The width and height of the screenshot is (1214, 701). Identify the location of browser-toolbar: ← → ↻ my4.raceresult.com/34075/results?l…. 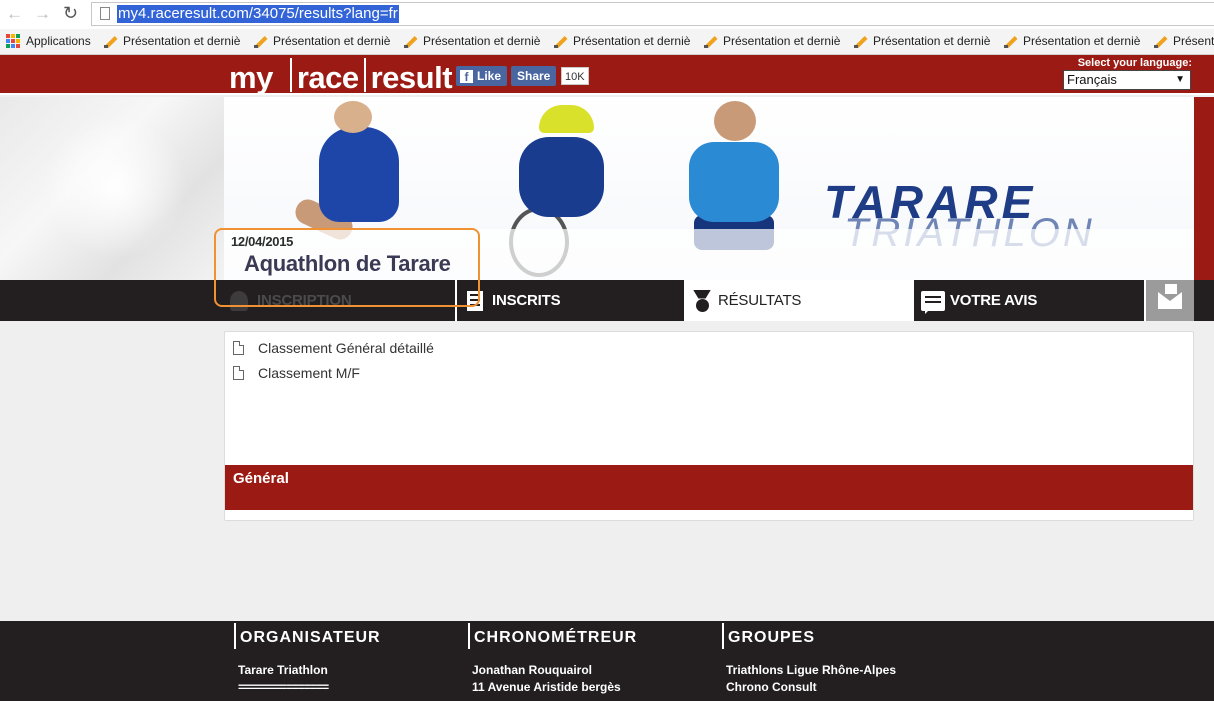
(607, 14).